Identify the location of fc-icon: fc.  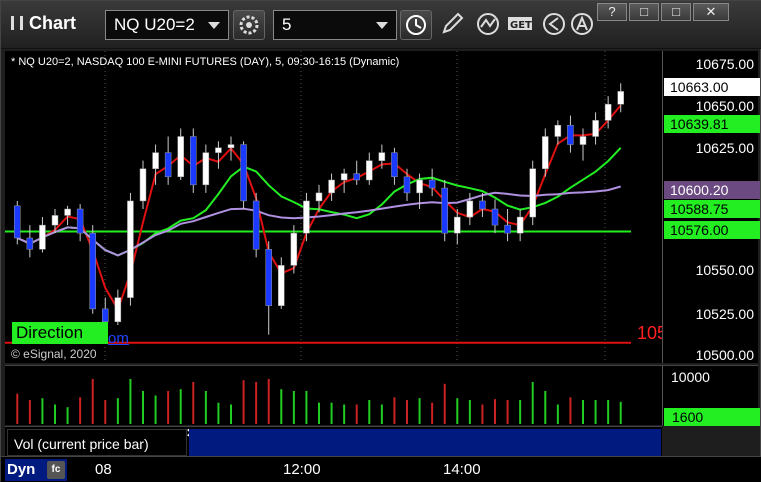
(56, 470).